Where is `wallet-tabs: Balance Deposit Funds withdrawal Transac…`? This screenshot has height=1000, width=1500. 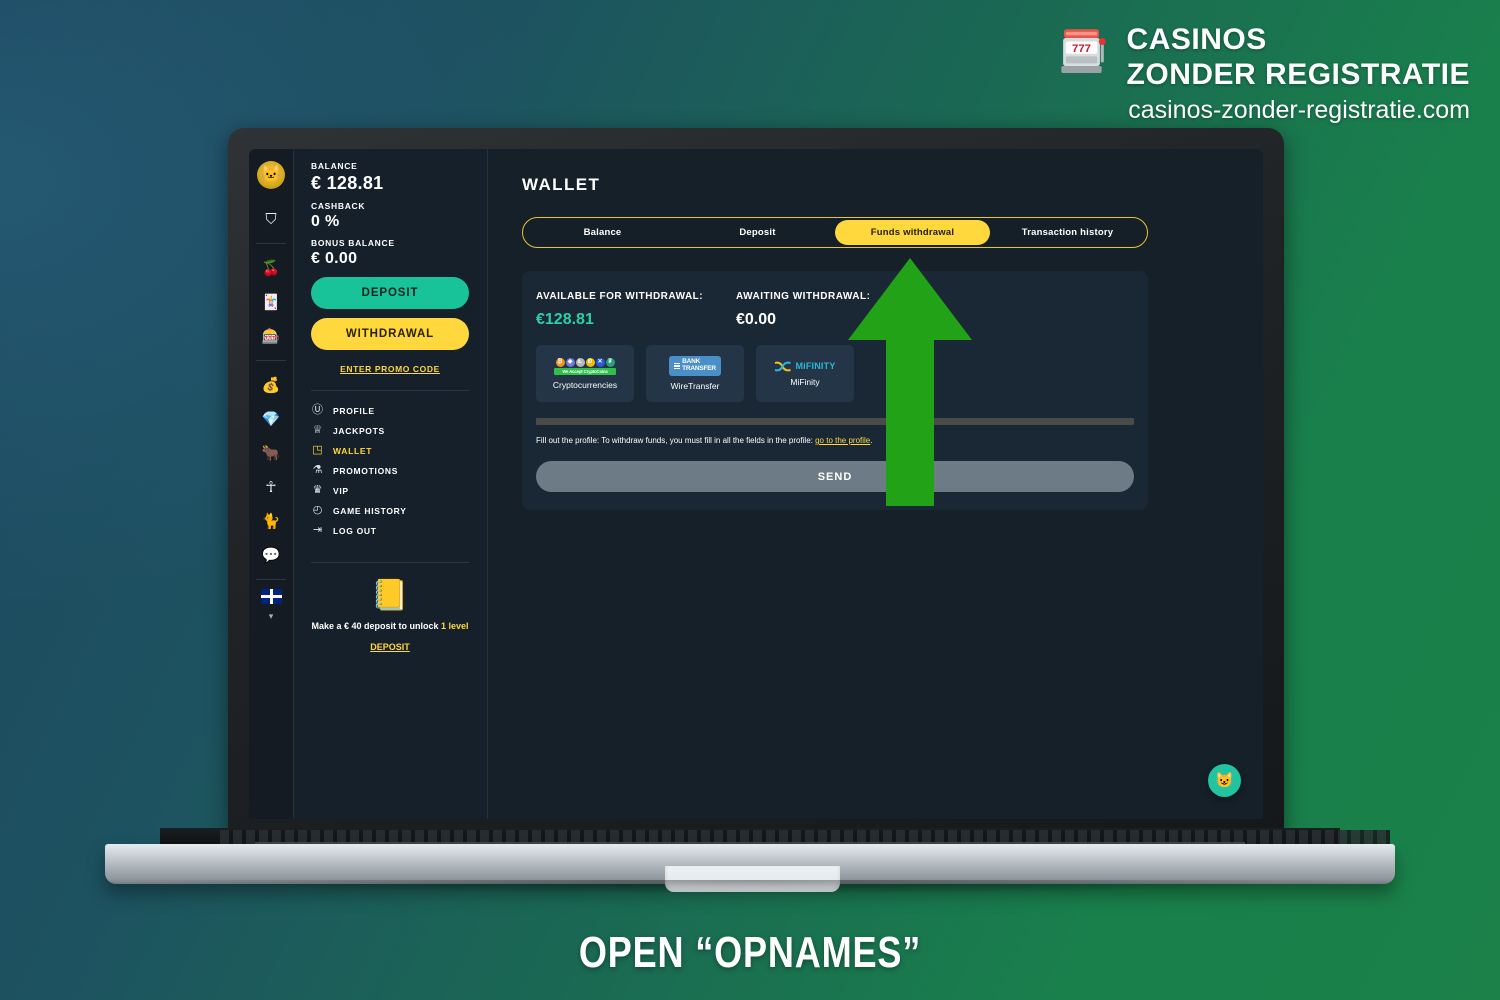 wallet-tabs: Balance Deposit Funds withdrawal Transac… is located at coordinates (835, 232).